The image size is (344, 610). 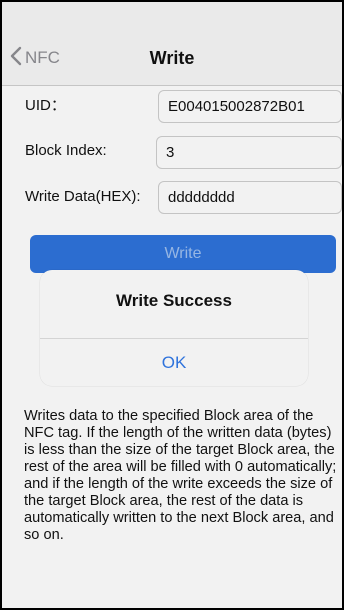 I want to click on alert-dialog: Write Success OK, so click(x=174, y=328).